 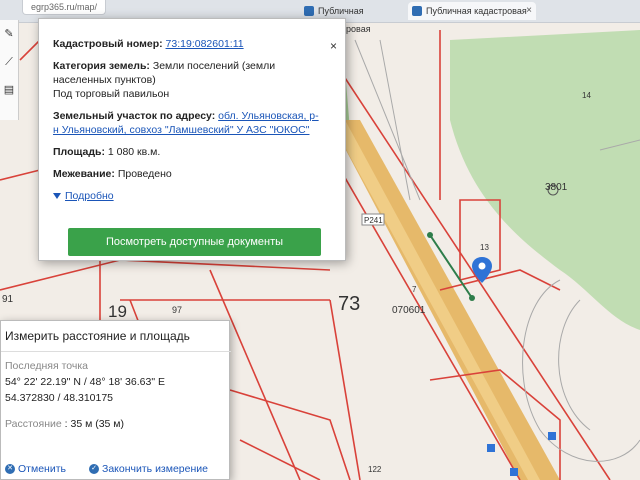 I want to click on map-label: 91, so click(x=8, y=299).